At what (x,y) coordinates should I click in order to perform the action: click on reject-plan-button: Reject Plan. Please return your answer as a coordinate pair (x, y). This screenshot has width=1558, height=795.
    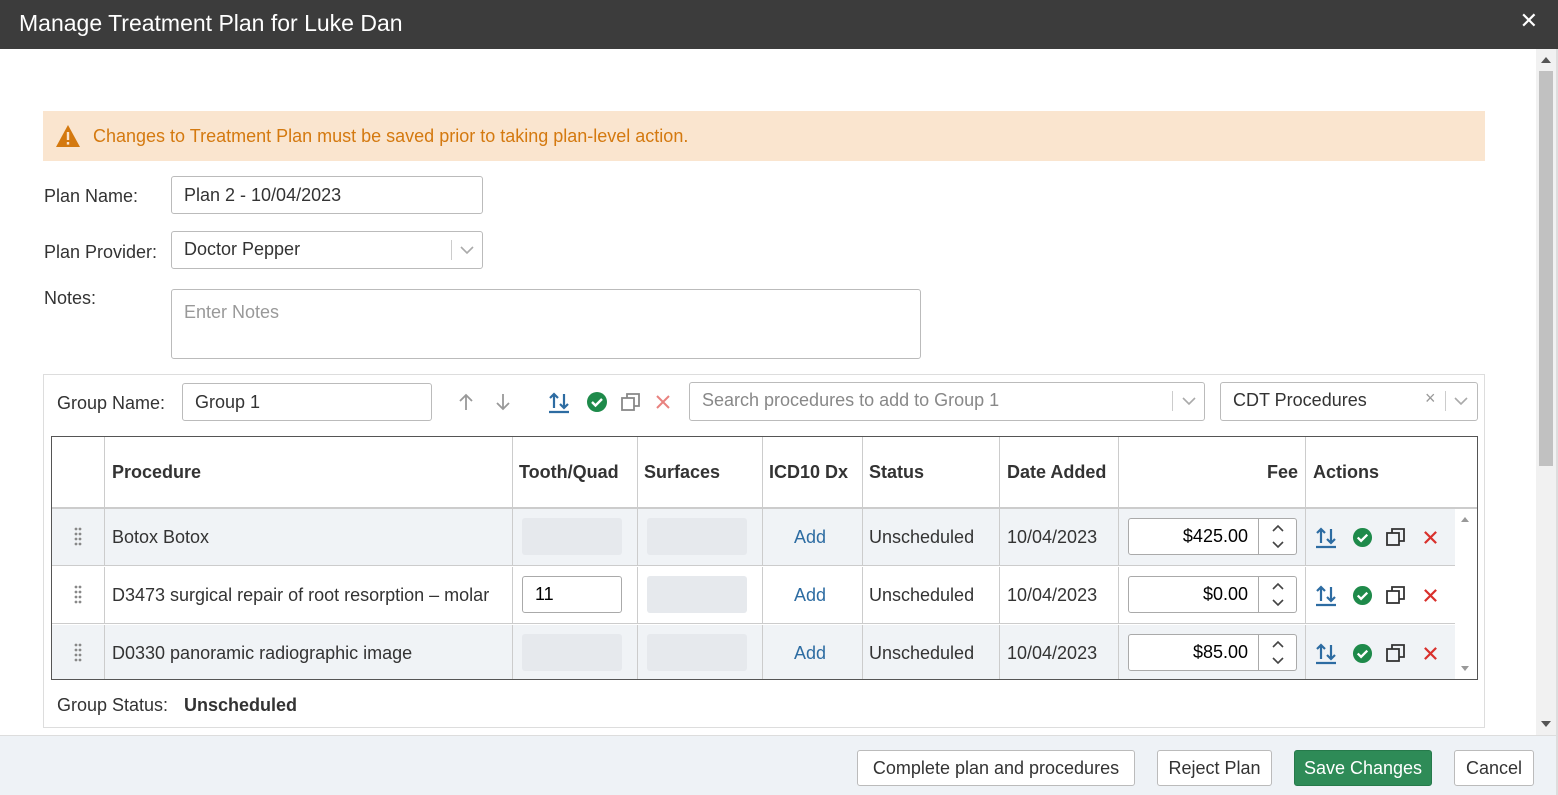
    Looking at the image, I should click on (1214, 768).